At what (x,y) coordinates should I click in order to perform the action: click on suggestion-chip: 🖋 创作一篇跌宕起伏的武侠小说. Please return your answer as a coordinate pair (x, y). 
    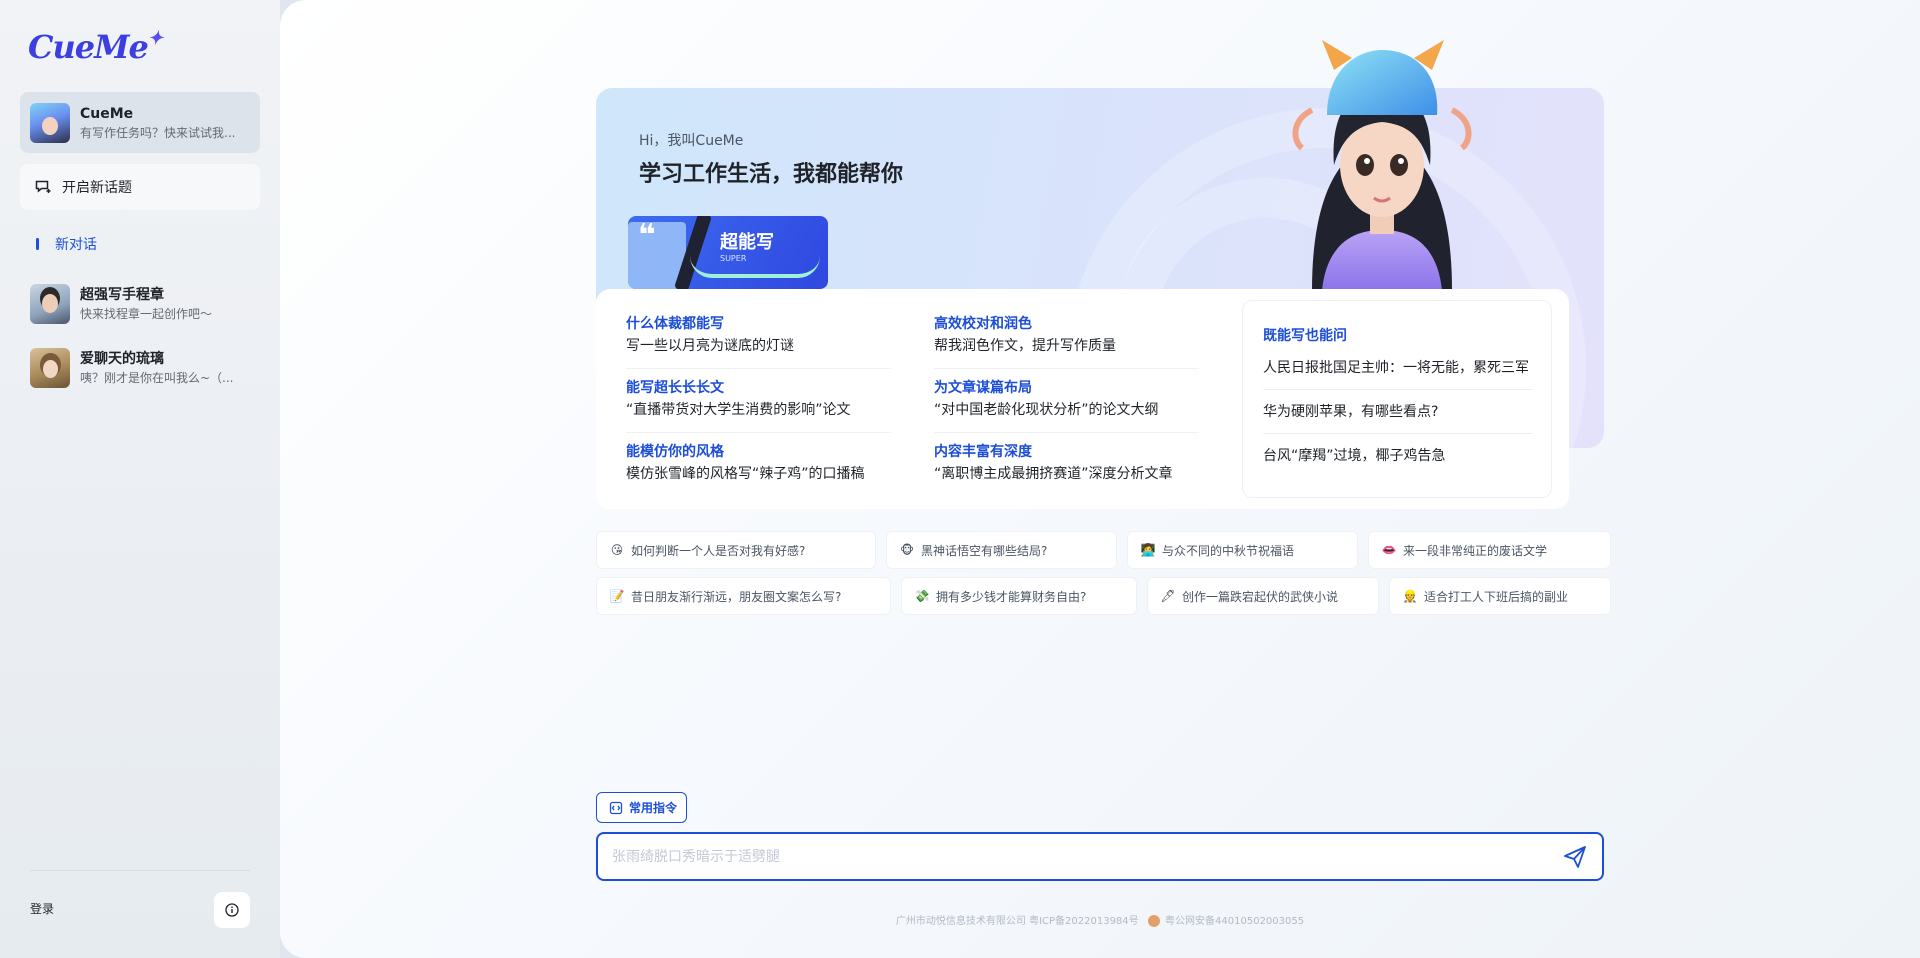
    Looking at the image, I should click on (1263, 596).